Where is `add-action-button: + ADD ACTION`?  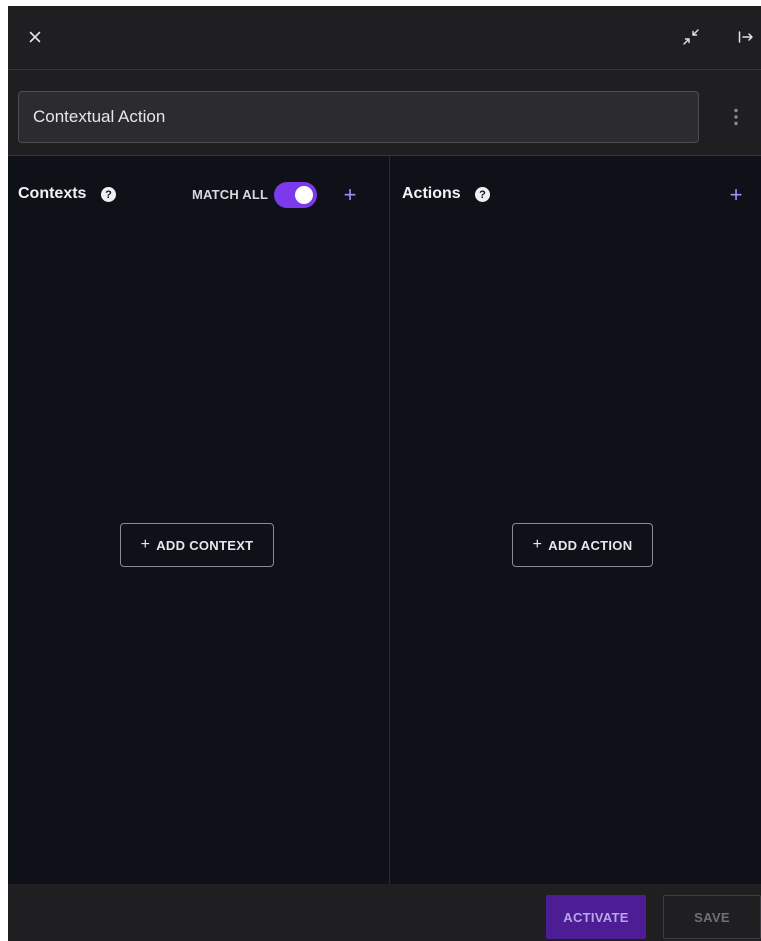
add-action-button: + ADD ACTION is located at coordinates (582, 545).